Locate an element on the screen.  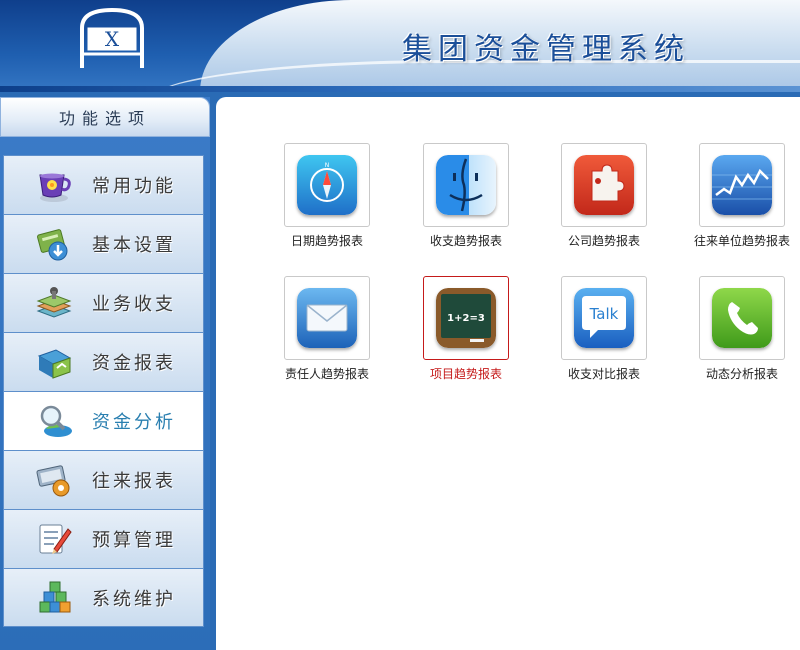
phone-icon is located at coordinates (742, 318).